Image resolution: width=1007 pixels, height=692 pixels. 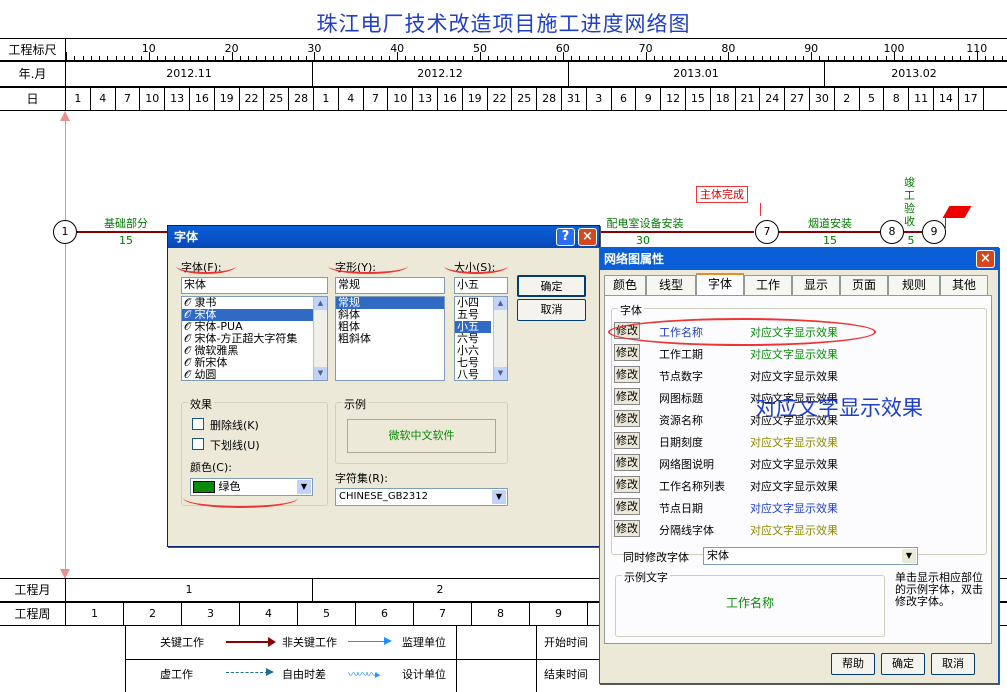 I want to click on network-node: 7, so click(x=767, y=232).